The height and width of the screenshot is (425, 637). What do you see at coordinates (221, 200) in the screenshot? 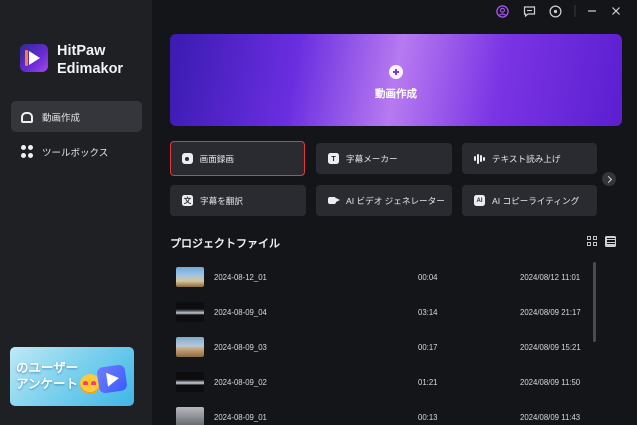
I see `tool-label: 字幕を翻訳` at bounding box center [221, 200].